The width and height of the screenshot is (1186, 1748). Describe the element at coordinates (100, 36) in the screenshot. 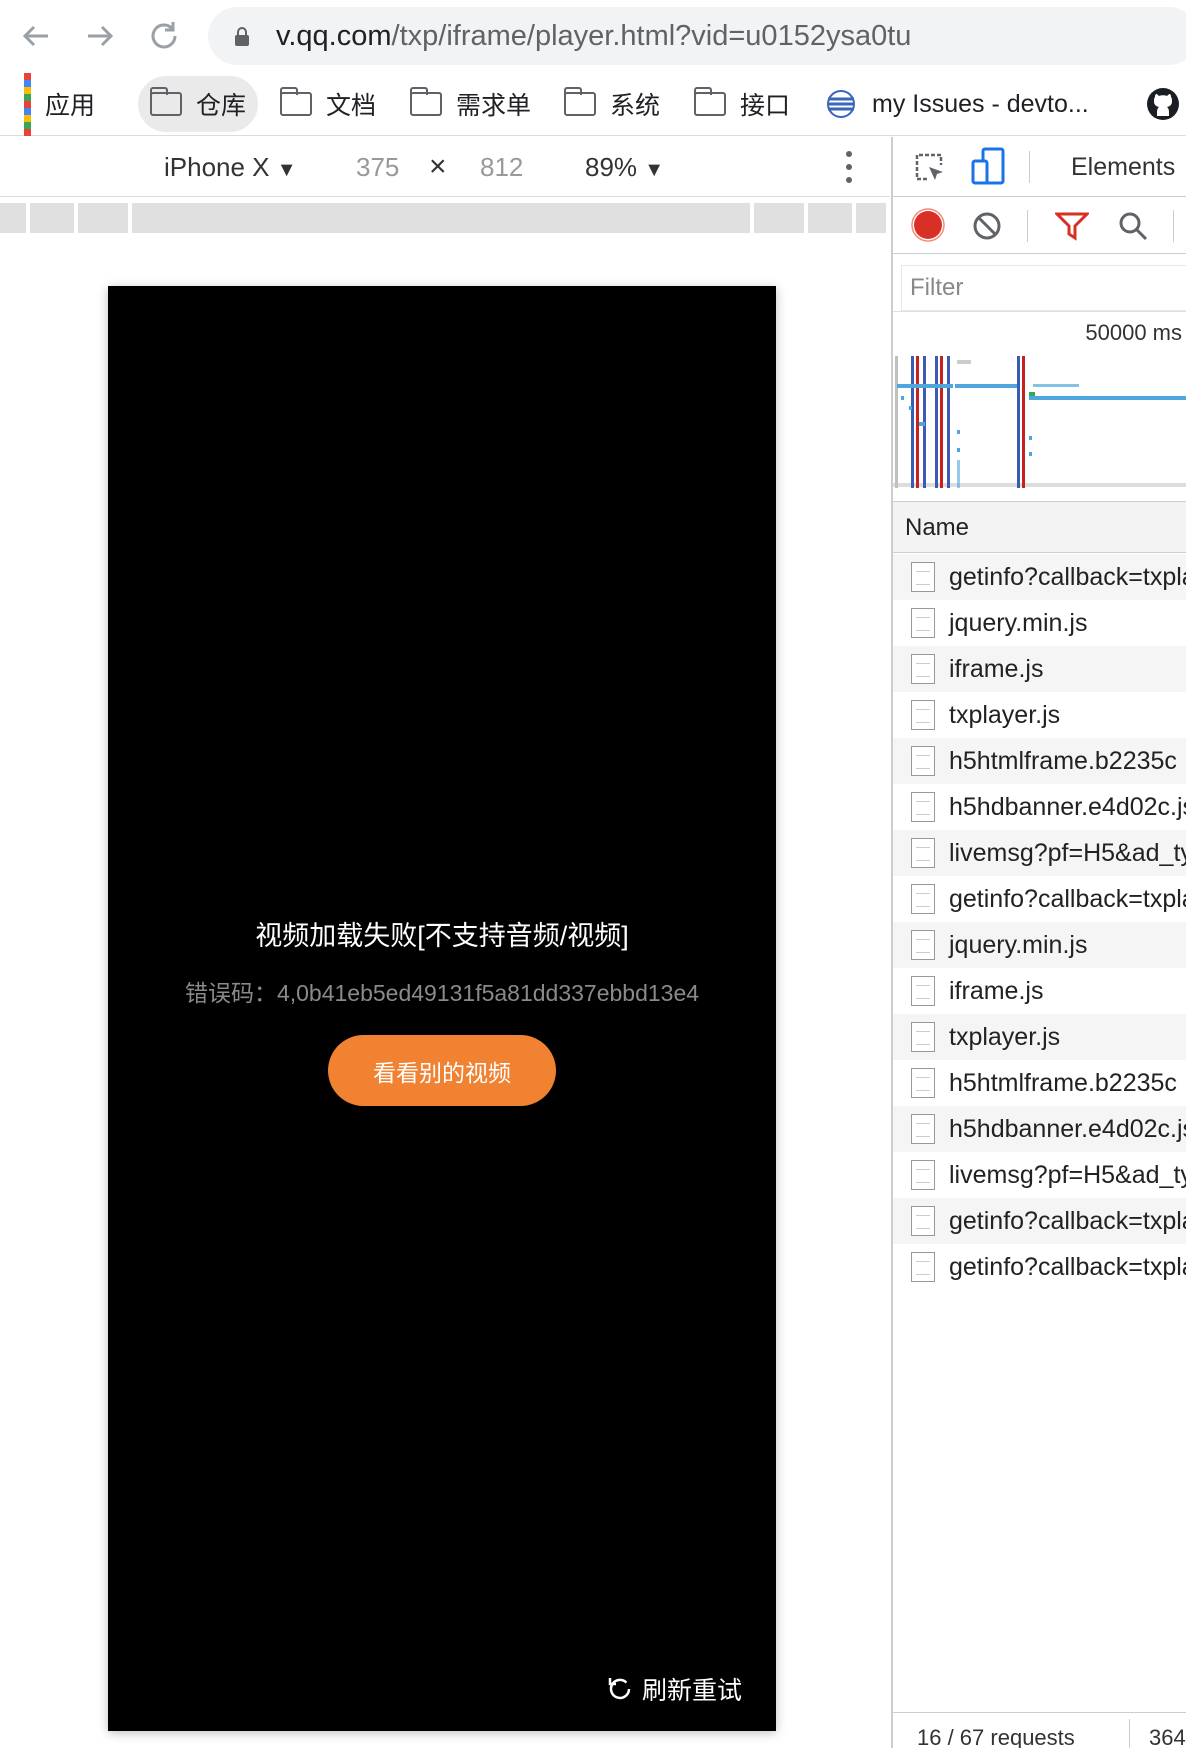

I see `forward-button` at that location.